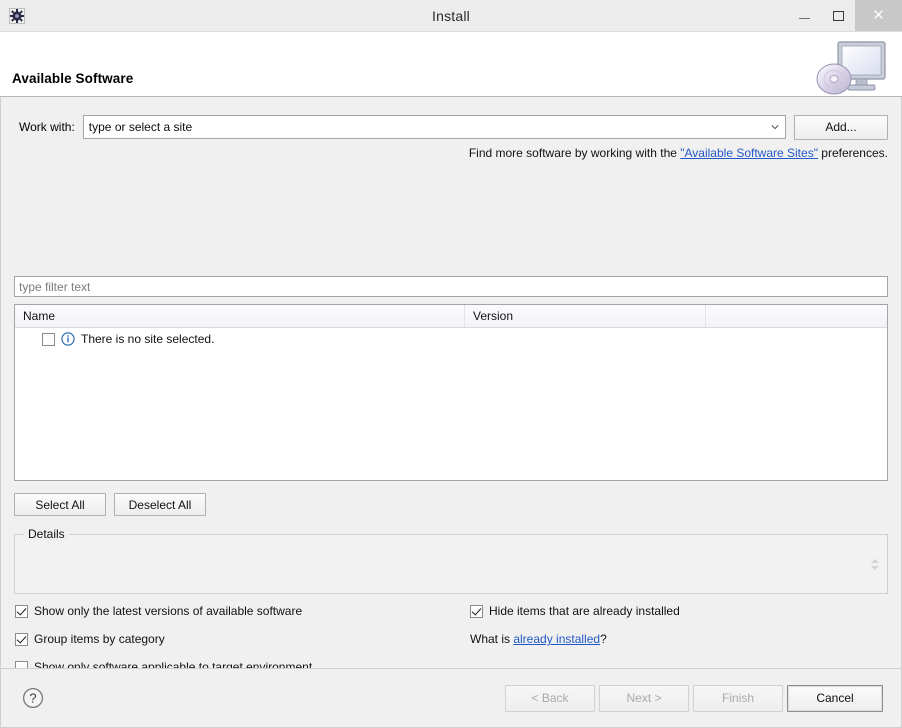 This screenshot has width=902, height=728. I want to click on window-title: Install, so click(451, 15).